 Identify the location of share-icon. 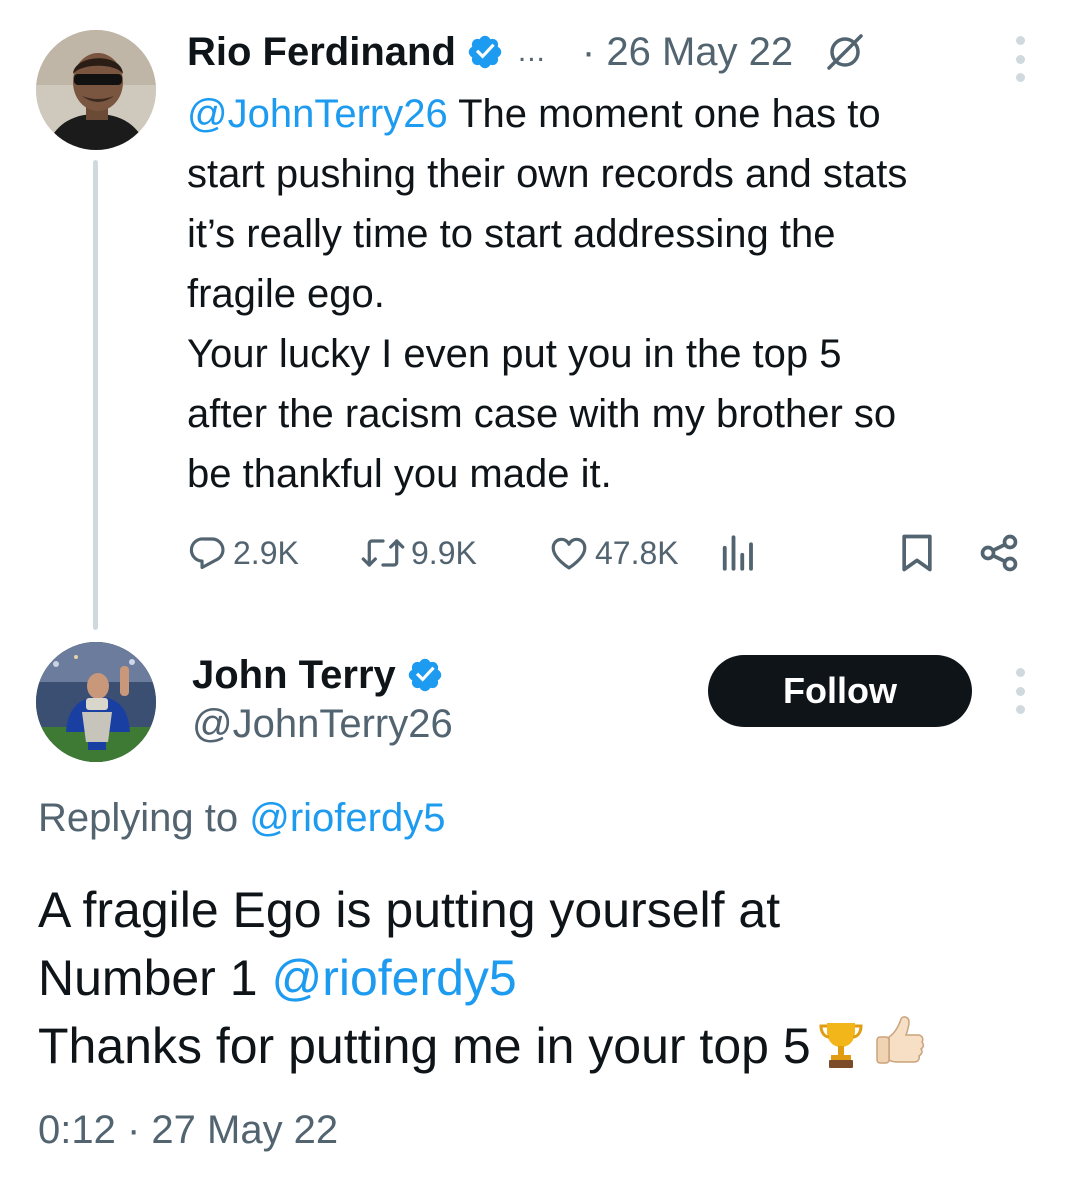
(999, 553).